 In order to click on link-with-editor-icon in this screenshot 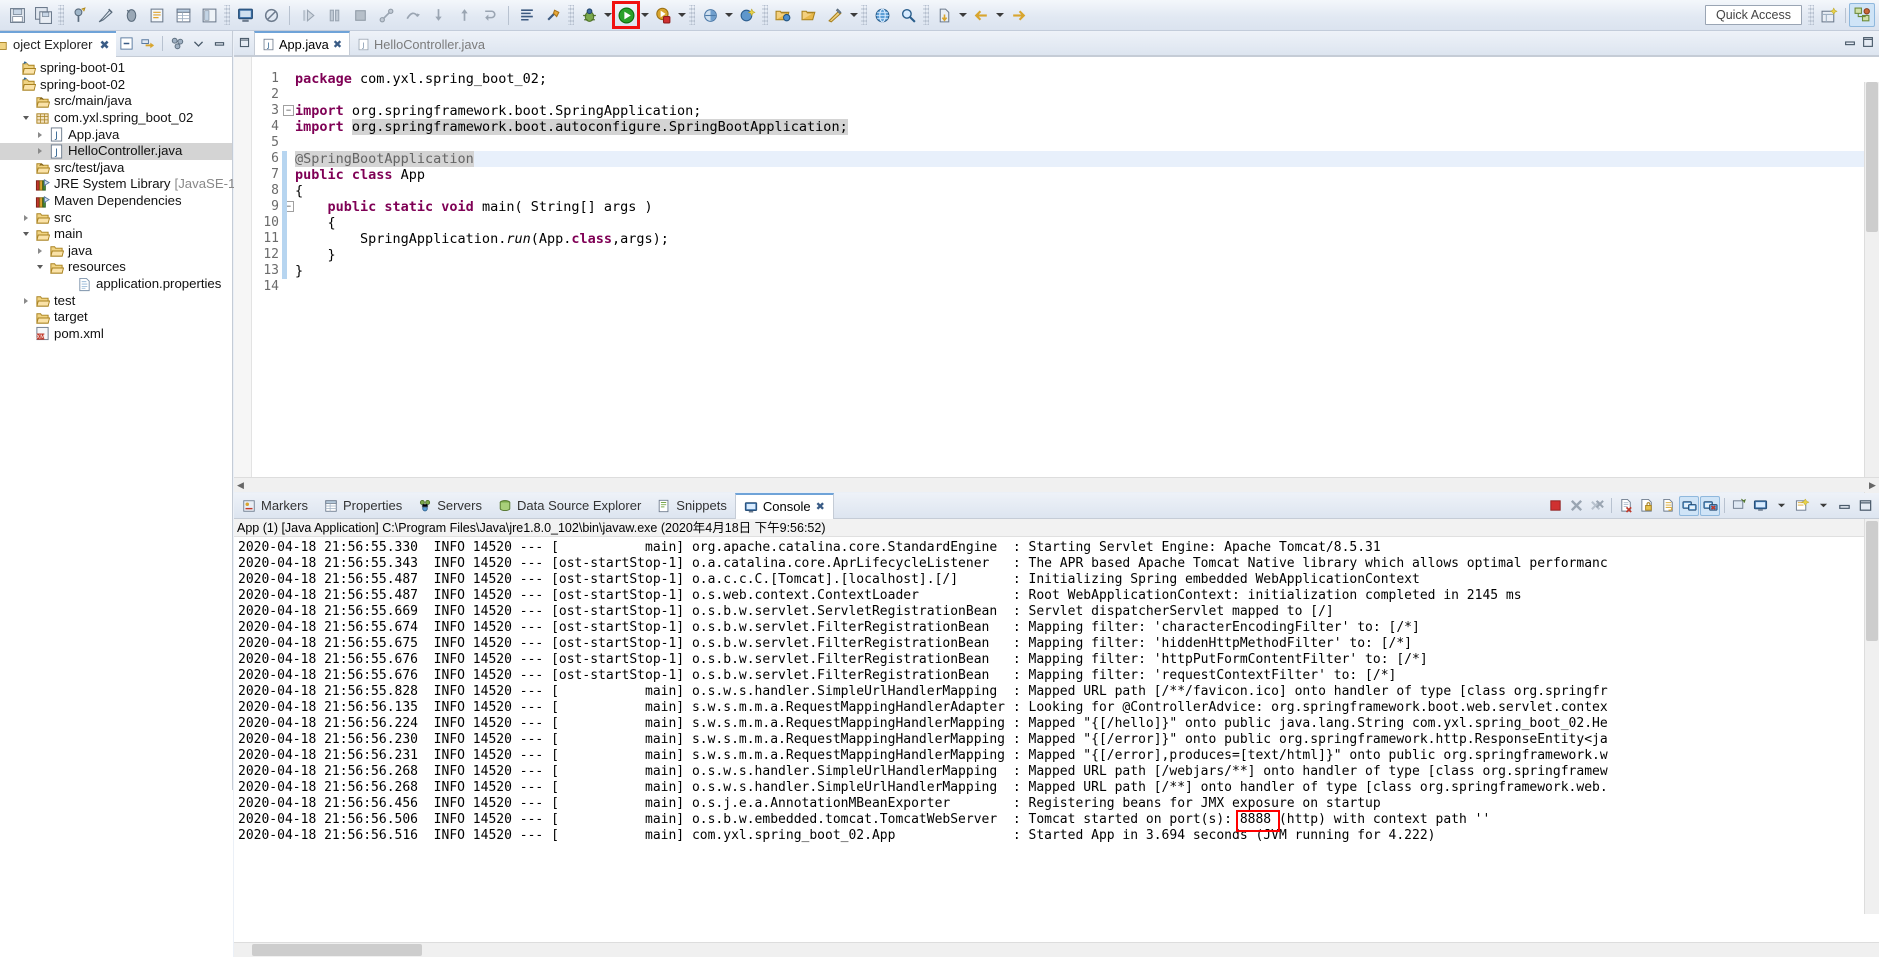, I will do `click(147, 43)`.